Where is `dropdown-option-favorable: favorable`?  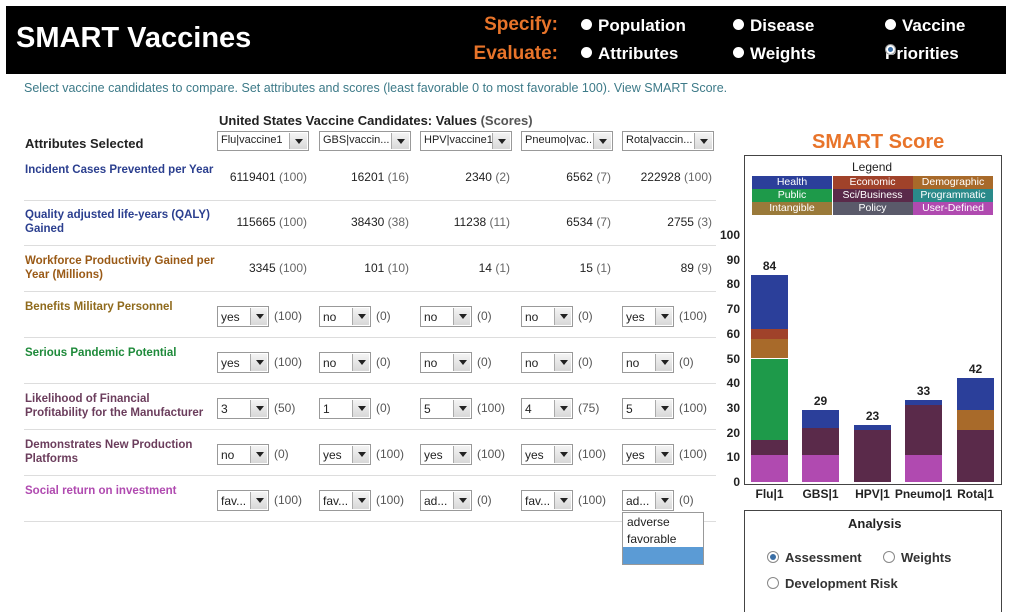 dropdown-option-favorable: favorable is located at coordinates (663, 538).